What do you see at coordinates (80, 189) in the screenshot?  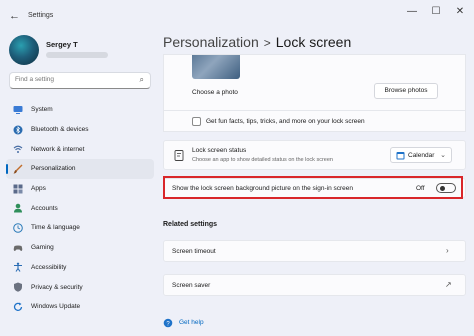 I see `sidebar-item-apps: Apps` at bounding box center [80, 189].